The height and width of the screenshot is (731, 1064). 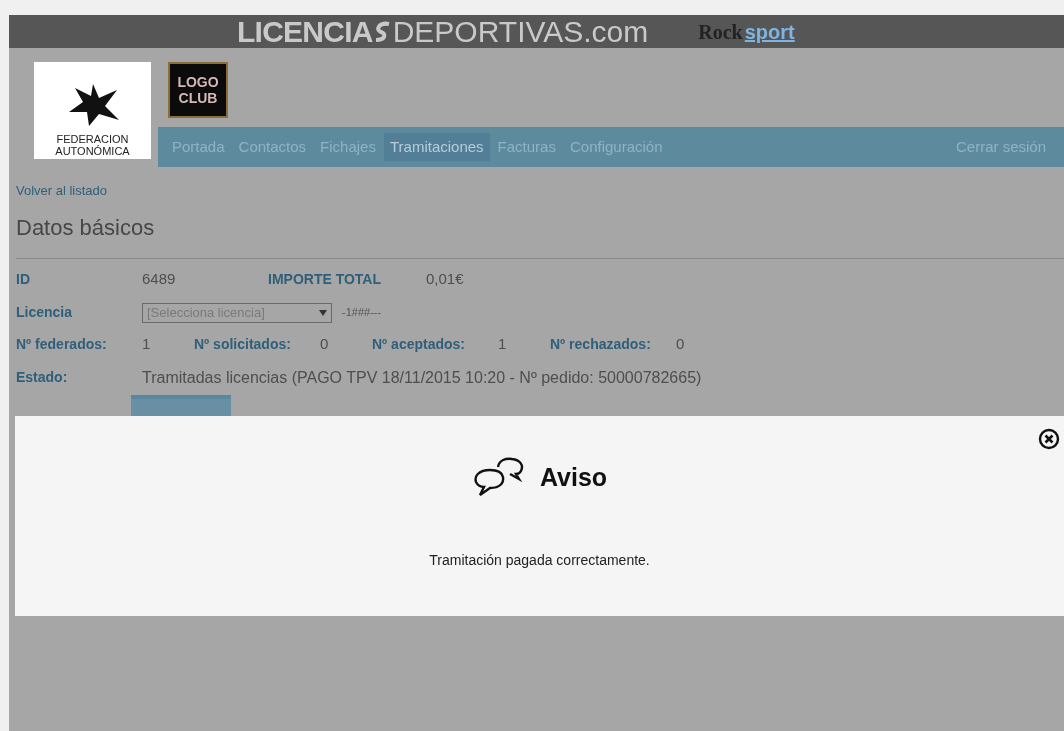 I want to click on field-label: ID, so click(x=23, y=279).